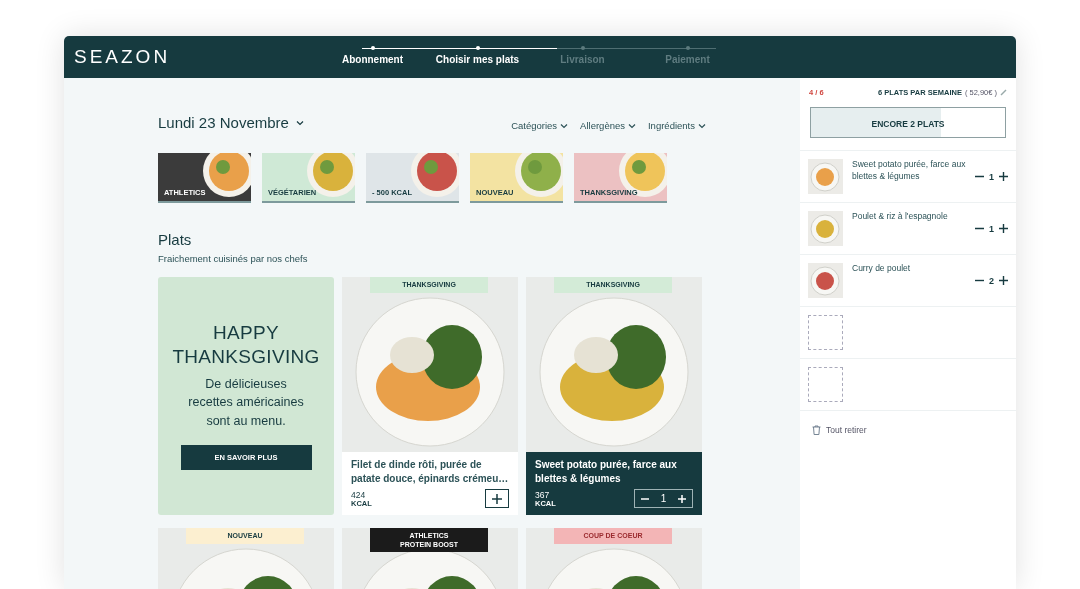 This screenshot has height=589, width=1080. I want to click on step-label: Choisir mes plats, so click(477, 59).